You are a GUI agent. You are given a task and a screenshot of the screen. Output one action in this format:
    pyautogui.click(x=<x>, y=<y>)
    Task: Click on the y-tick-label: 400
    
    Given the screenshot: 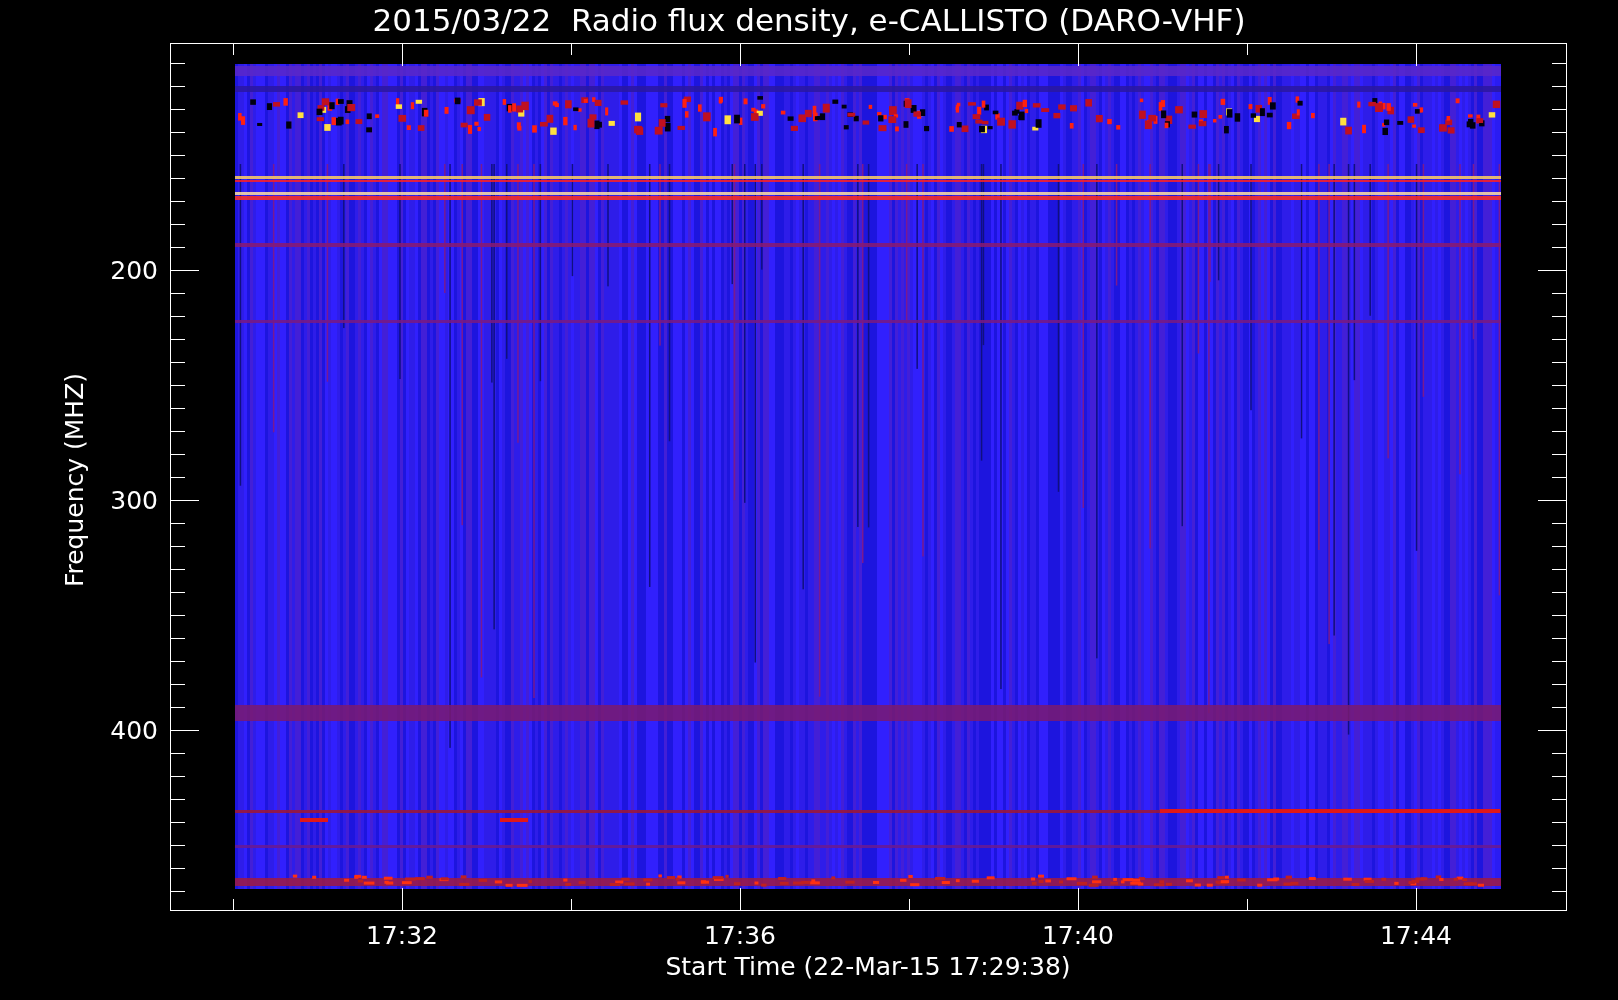 What is the action you would take?
    pyautogui.click(x=134, y=730)
    